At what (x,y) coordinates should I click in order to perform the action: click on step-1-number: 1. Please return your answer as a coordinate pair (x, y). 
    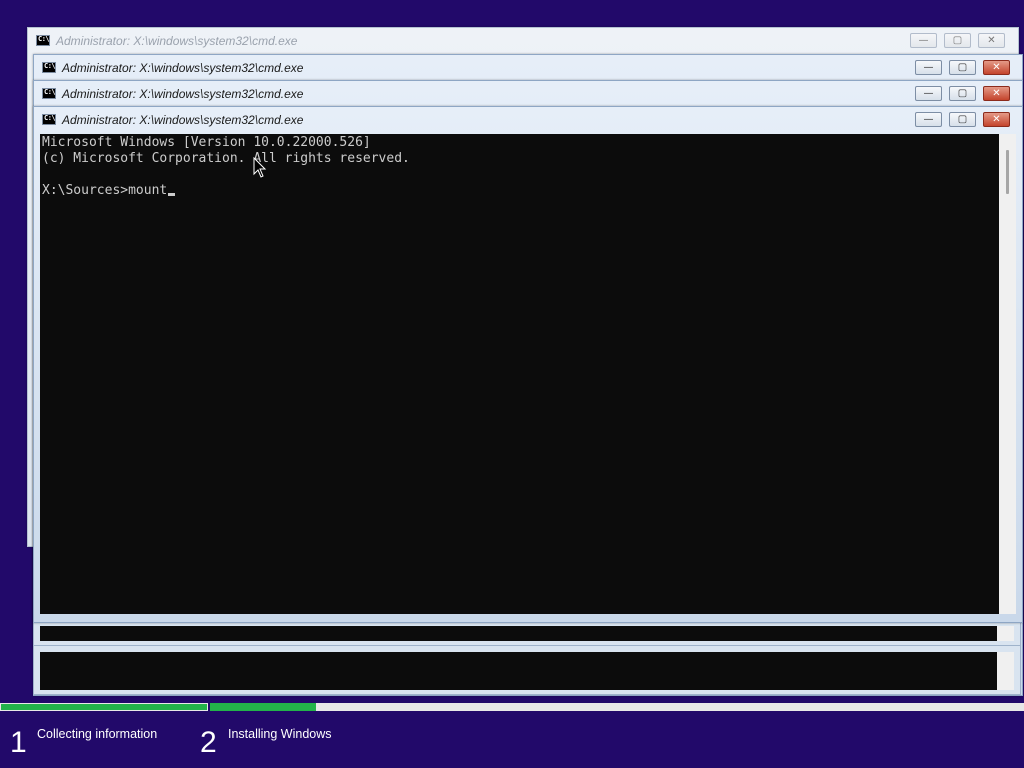
    Looking at the image, I should click on (18, 742).